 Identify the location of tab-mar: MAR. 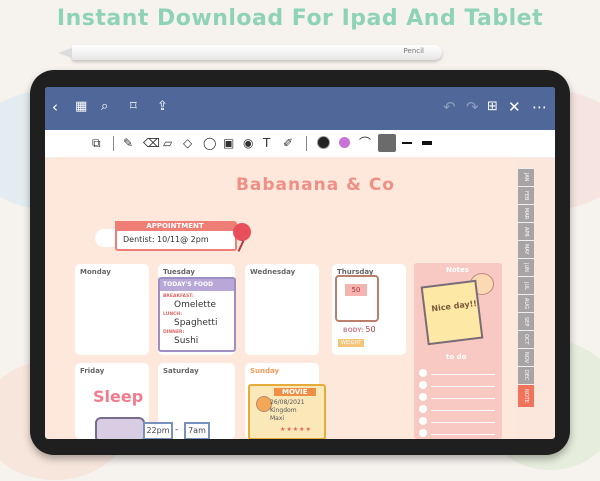
(526, 213).